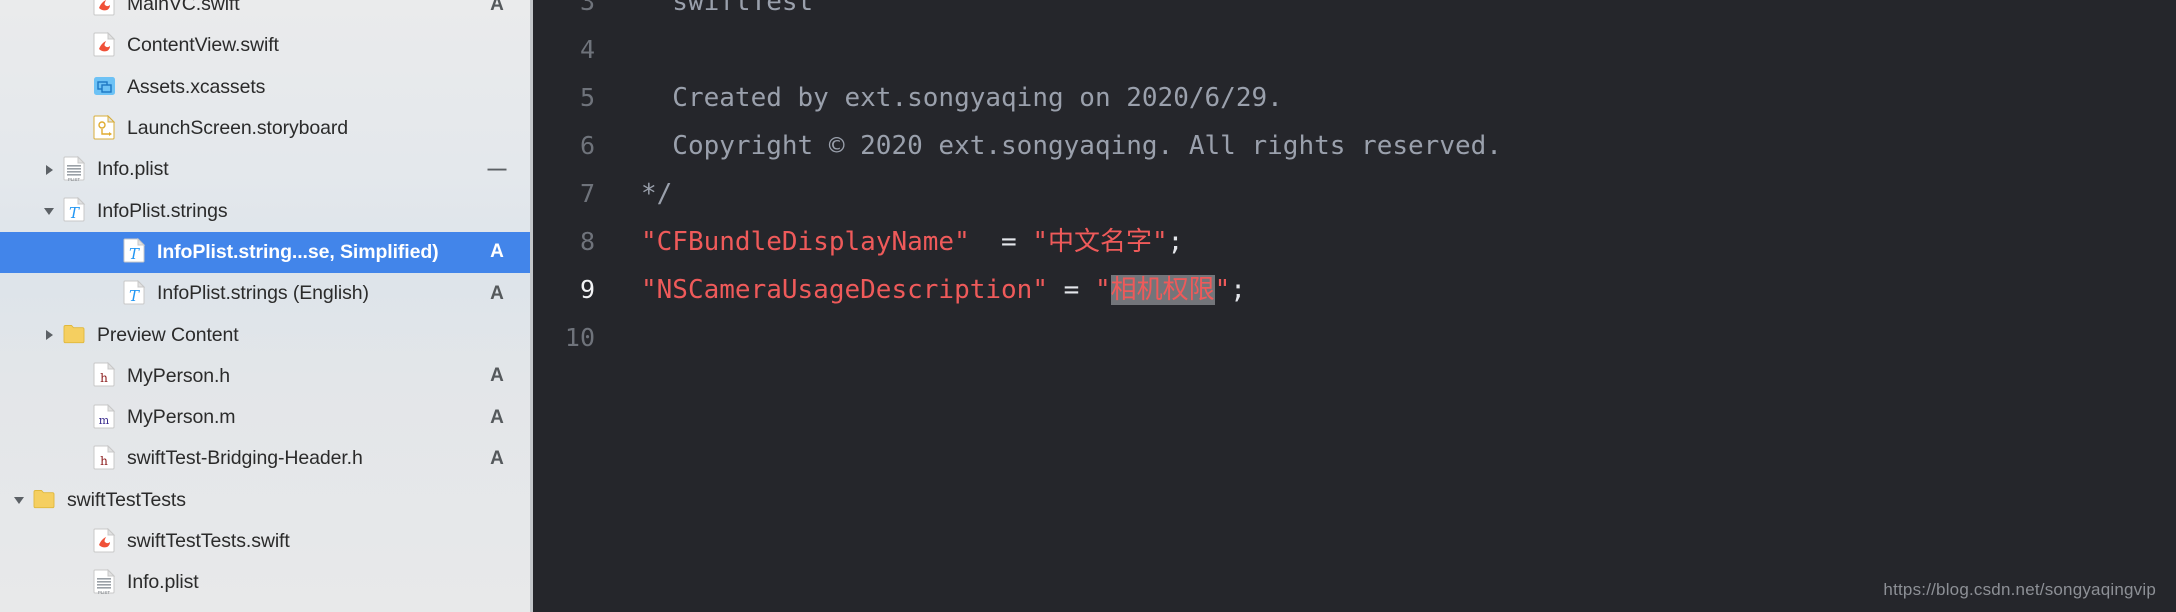 The height and width of the screenshot is (612, 2176). I want to click on line-number: 7, so click(587, 193).